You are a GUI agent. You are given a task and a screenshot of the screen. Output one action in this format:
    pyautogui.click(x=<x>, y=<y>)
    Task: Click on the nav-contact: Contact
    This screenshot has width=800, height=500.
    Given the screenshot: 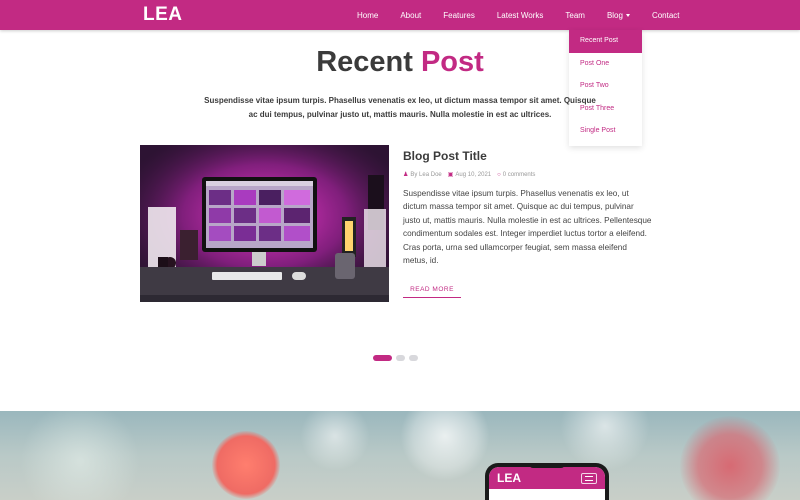 What is the action you would take?
    pyautogui.click(x=666, y=15)
    